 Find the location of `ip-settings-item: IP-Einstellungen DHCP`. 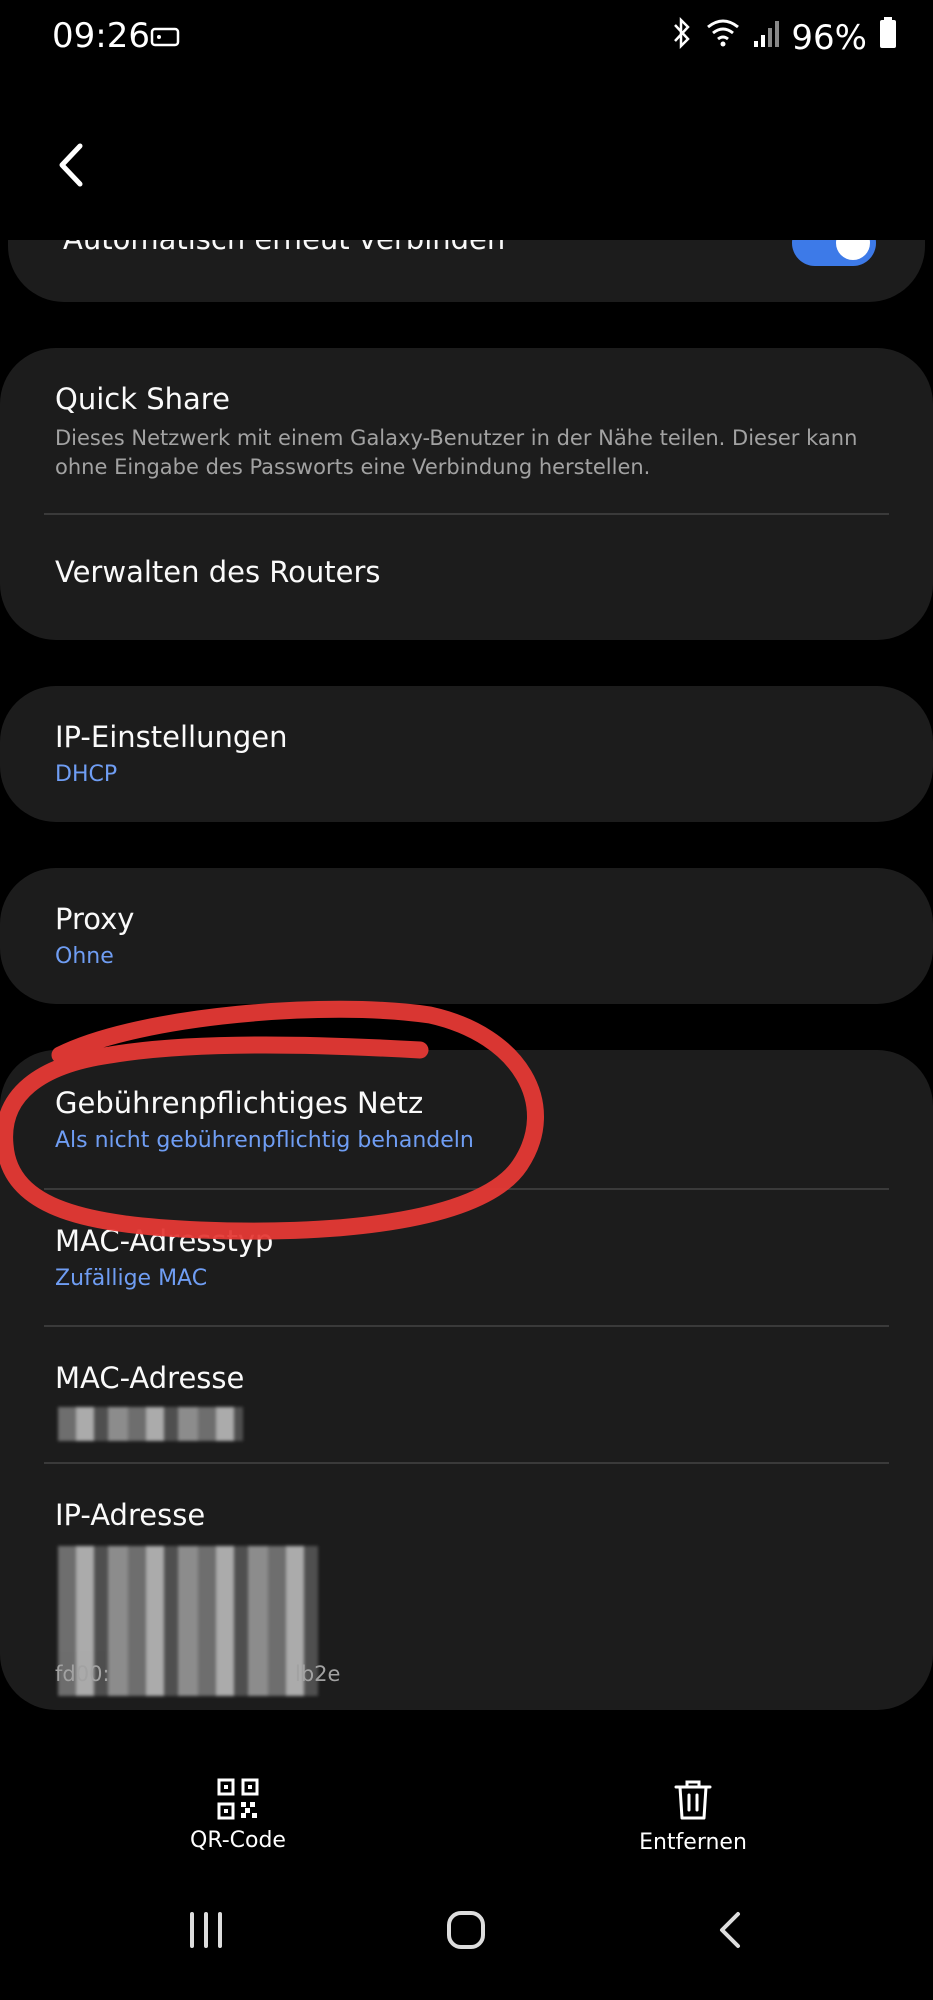

ip-settings-item: IP-Einstellungen DHCP is located at coordinates (466, 754).